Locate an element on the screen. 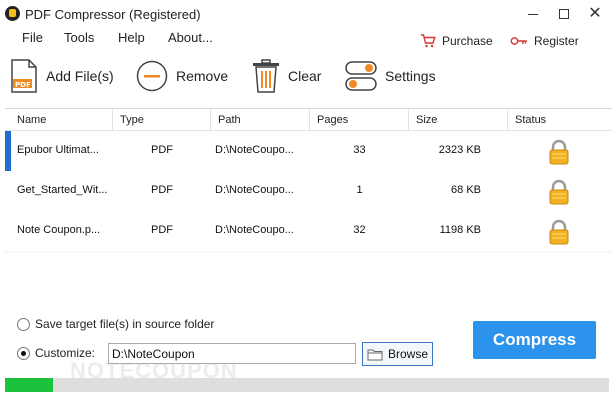 The image size is (614, 408). minimize-button is located at coordinates (533, 14).